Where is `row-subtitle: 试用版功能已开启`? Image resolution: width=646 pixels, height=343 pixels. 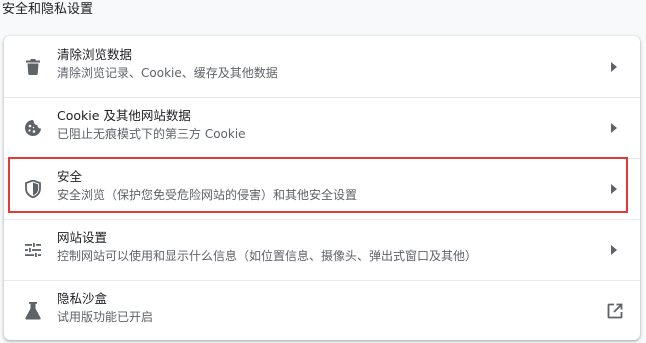
row-subtitle: 试用版功能已开启 is located at coordinates (105, 317).